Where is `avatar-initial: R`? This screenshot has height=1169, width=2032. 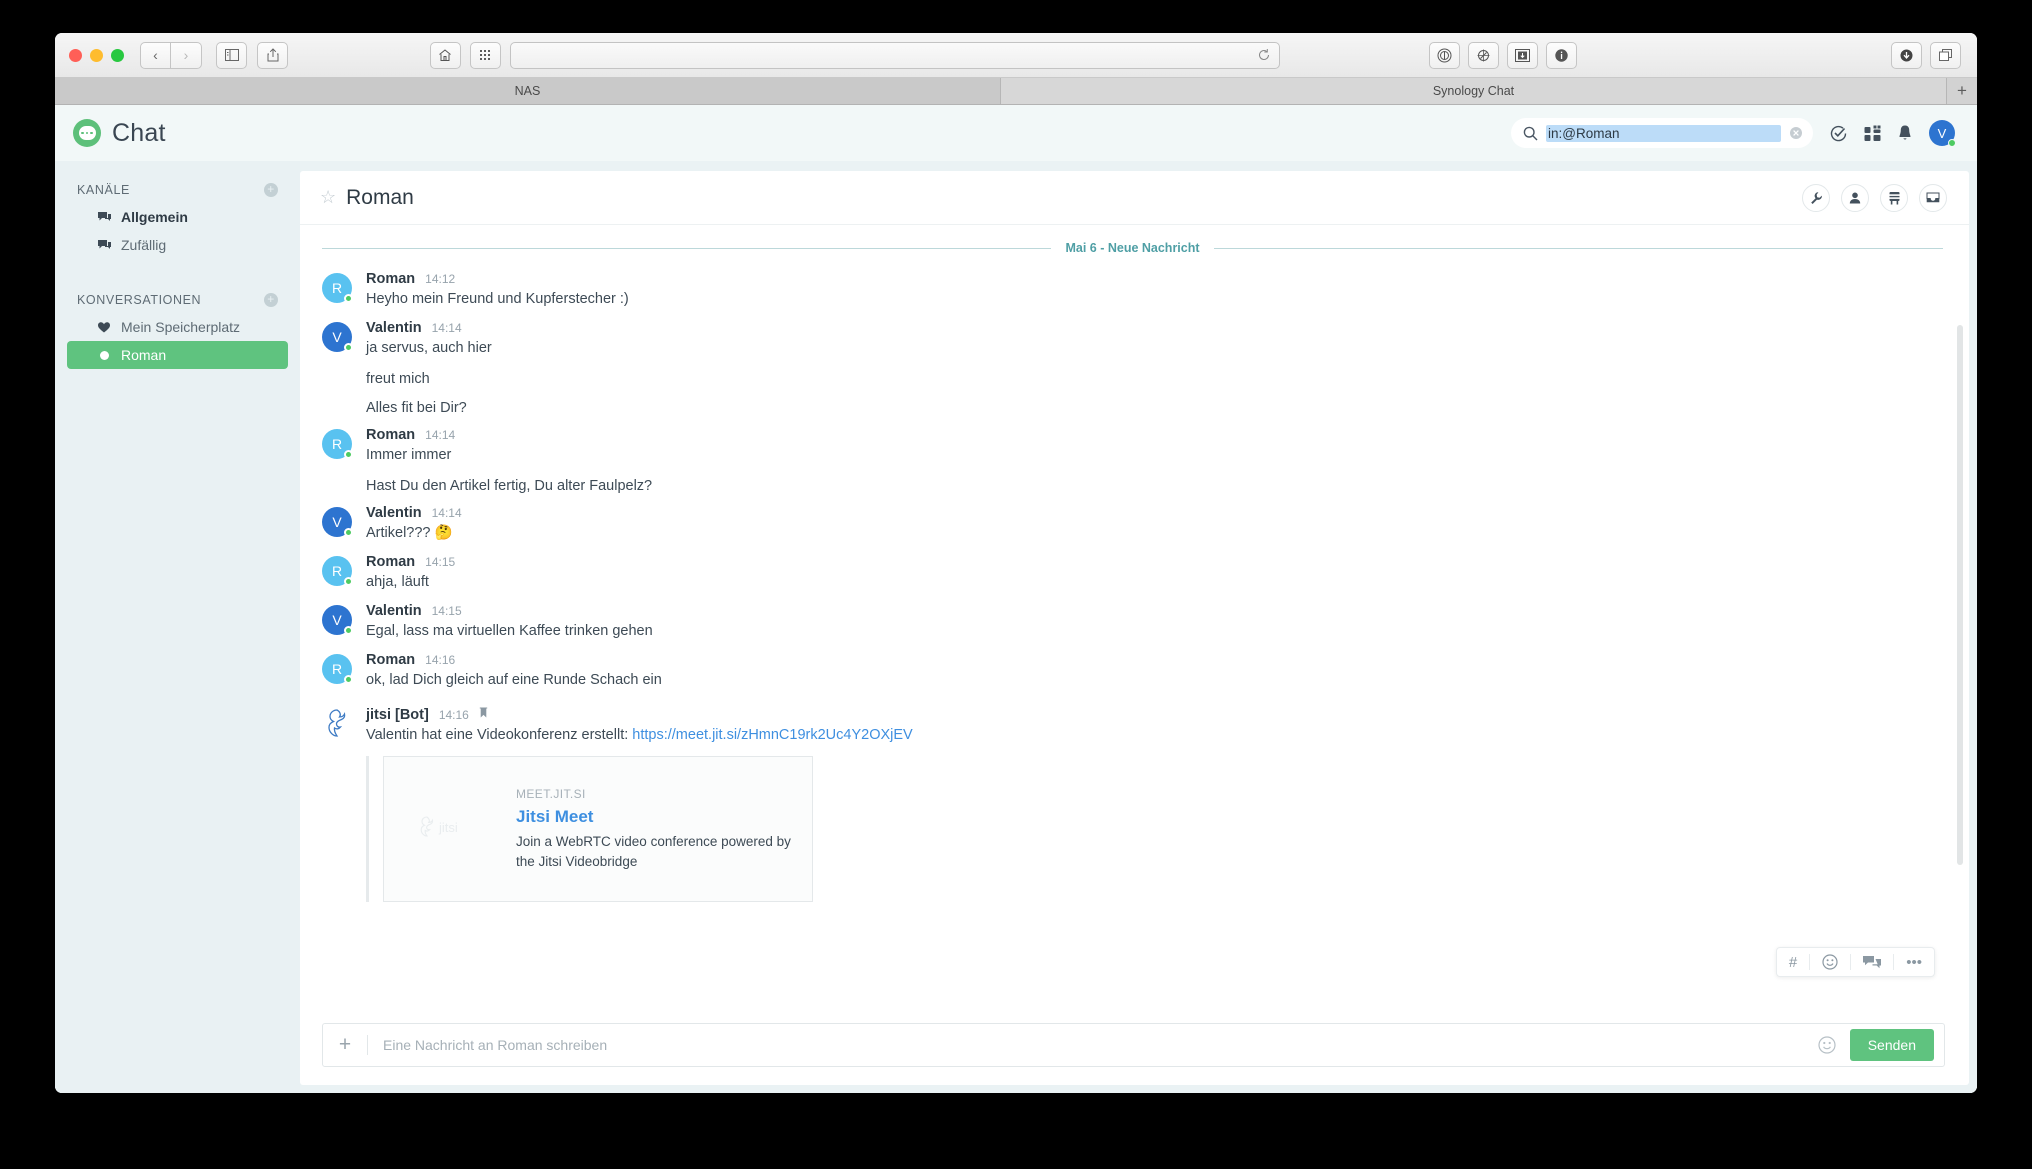
avatar-initial: R is located at coordinates (337, 288).